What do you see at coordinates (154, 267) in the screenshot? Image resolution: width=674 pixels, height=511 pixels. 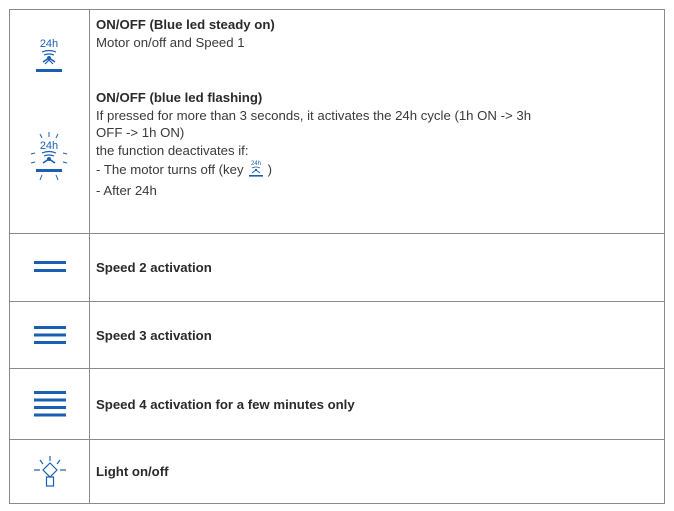 I see `speed-2-label: Speed 2 activation` at bounding box center [154, 267].